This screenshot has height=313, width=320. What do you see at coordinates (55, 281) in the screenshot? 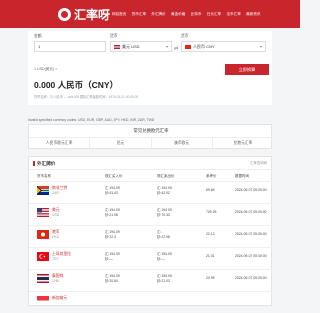
I see `currency-code: THB` at bounding box center [55, 281].